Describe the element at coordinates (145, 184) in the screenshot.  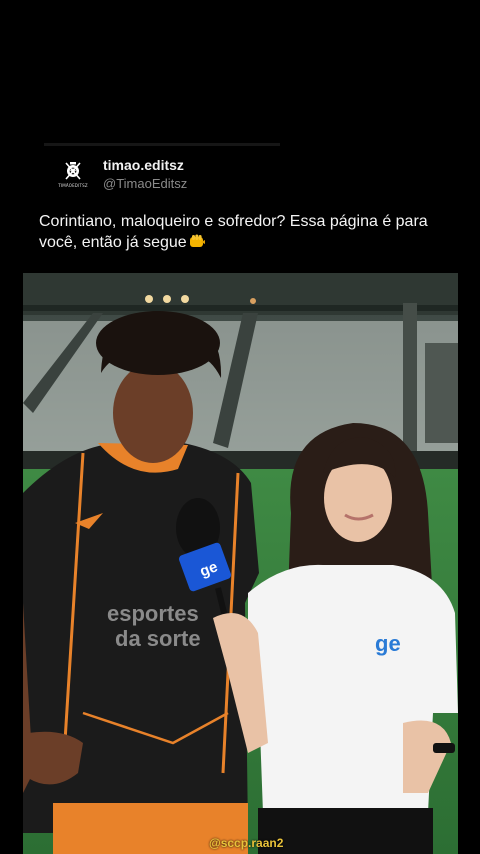
I see `user-handle: @TimaoEditsz` at that location.